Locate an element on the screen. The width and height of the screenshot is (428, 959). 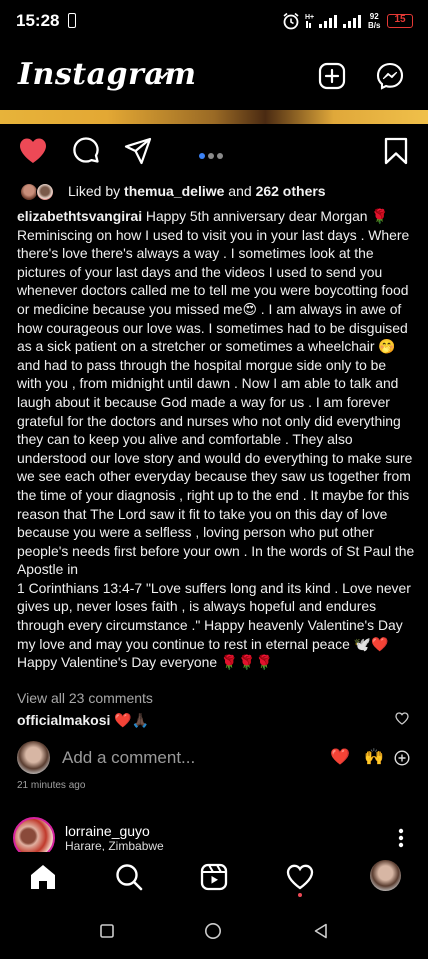
clock: 15:28 is located at coordinates (38, 20).